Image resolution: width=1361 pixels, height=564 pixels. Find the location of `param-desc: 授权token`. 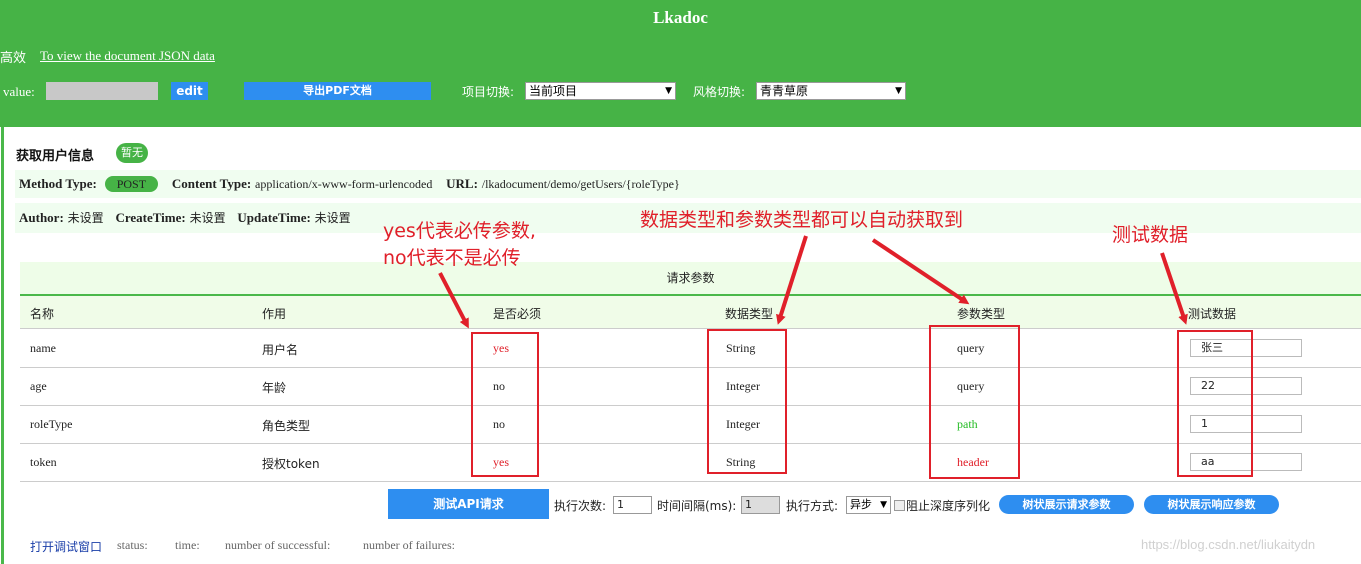

param-desc: 授权token is located at coordinates (291, 464).